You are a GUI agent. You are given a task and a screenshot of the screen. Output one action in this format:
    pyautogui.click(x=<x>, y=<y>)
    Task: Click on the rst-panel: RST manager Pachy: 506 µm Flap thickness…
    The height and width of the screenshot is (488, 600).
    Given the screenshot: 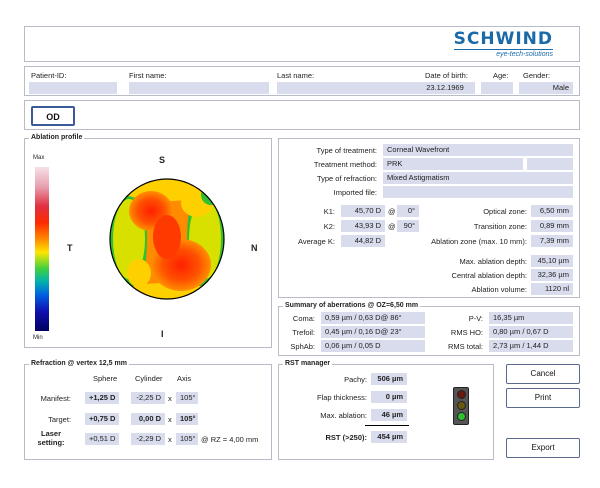 What is the action you would take?
    pyautogui.click(x=386, y=410)
    